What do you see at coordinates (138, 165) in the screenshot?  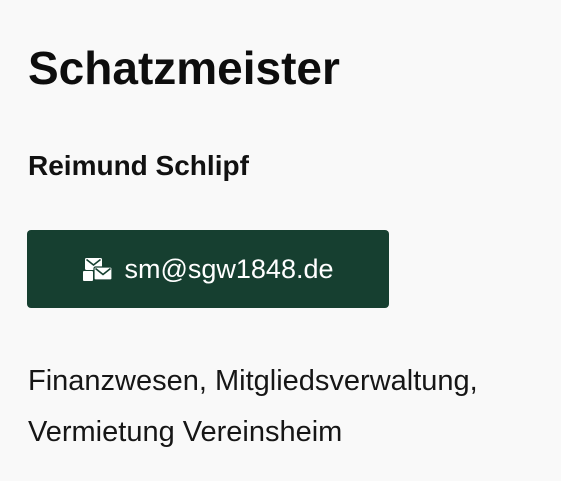 I see `person-name: Reimund Schlipf` at bounding box center [138, 165].